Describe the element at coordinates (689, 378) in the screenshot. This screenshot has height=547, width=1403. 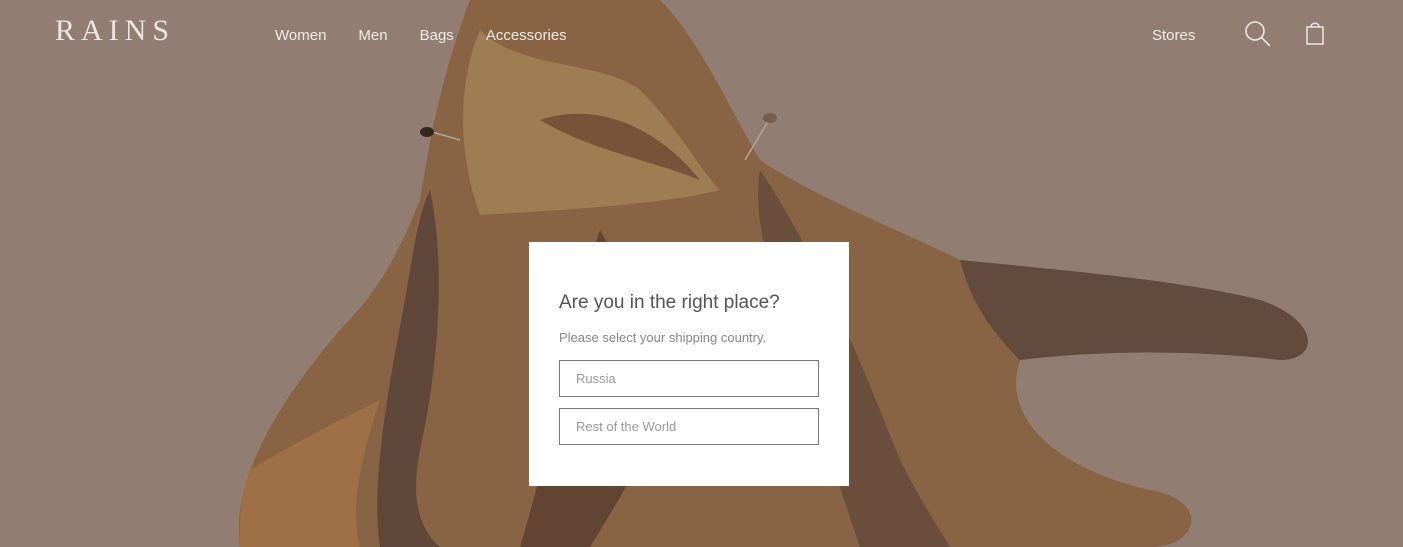
I see `country-option-russia: Russia` at that location.